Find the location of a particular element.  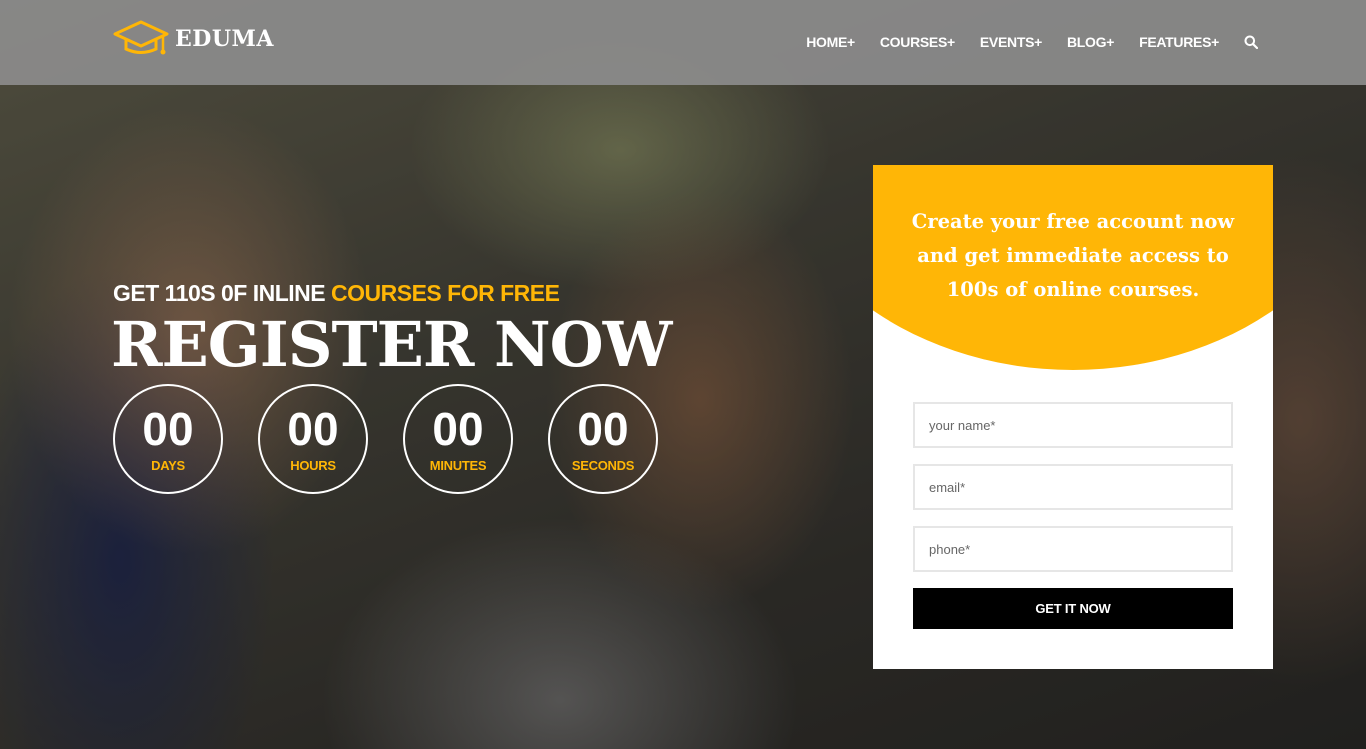

nav-item-home: HOME+ is located at coordinates (830, 42).